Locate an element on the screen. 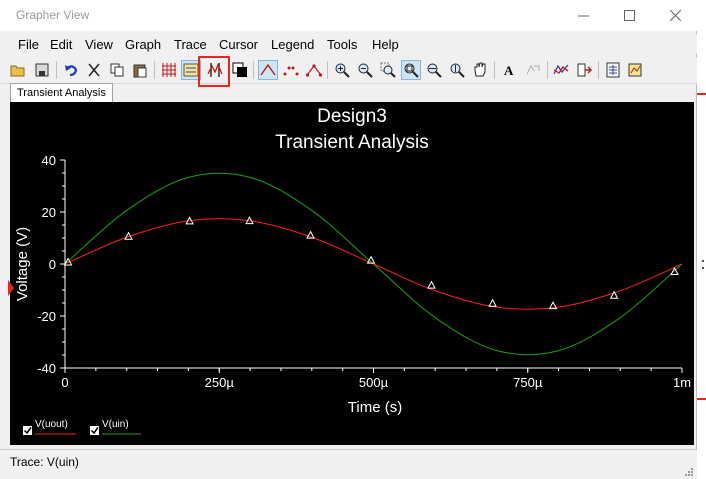 This screenshot has width=706, height=479. overlay-traces-button is located at coordinates (561, 70).